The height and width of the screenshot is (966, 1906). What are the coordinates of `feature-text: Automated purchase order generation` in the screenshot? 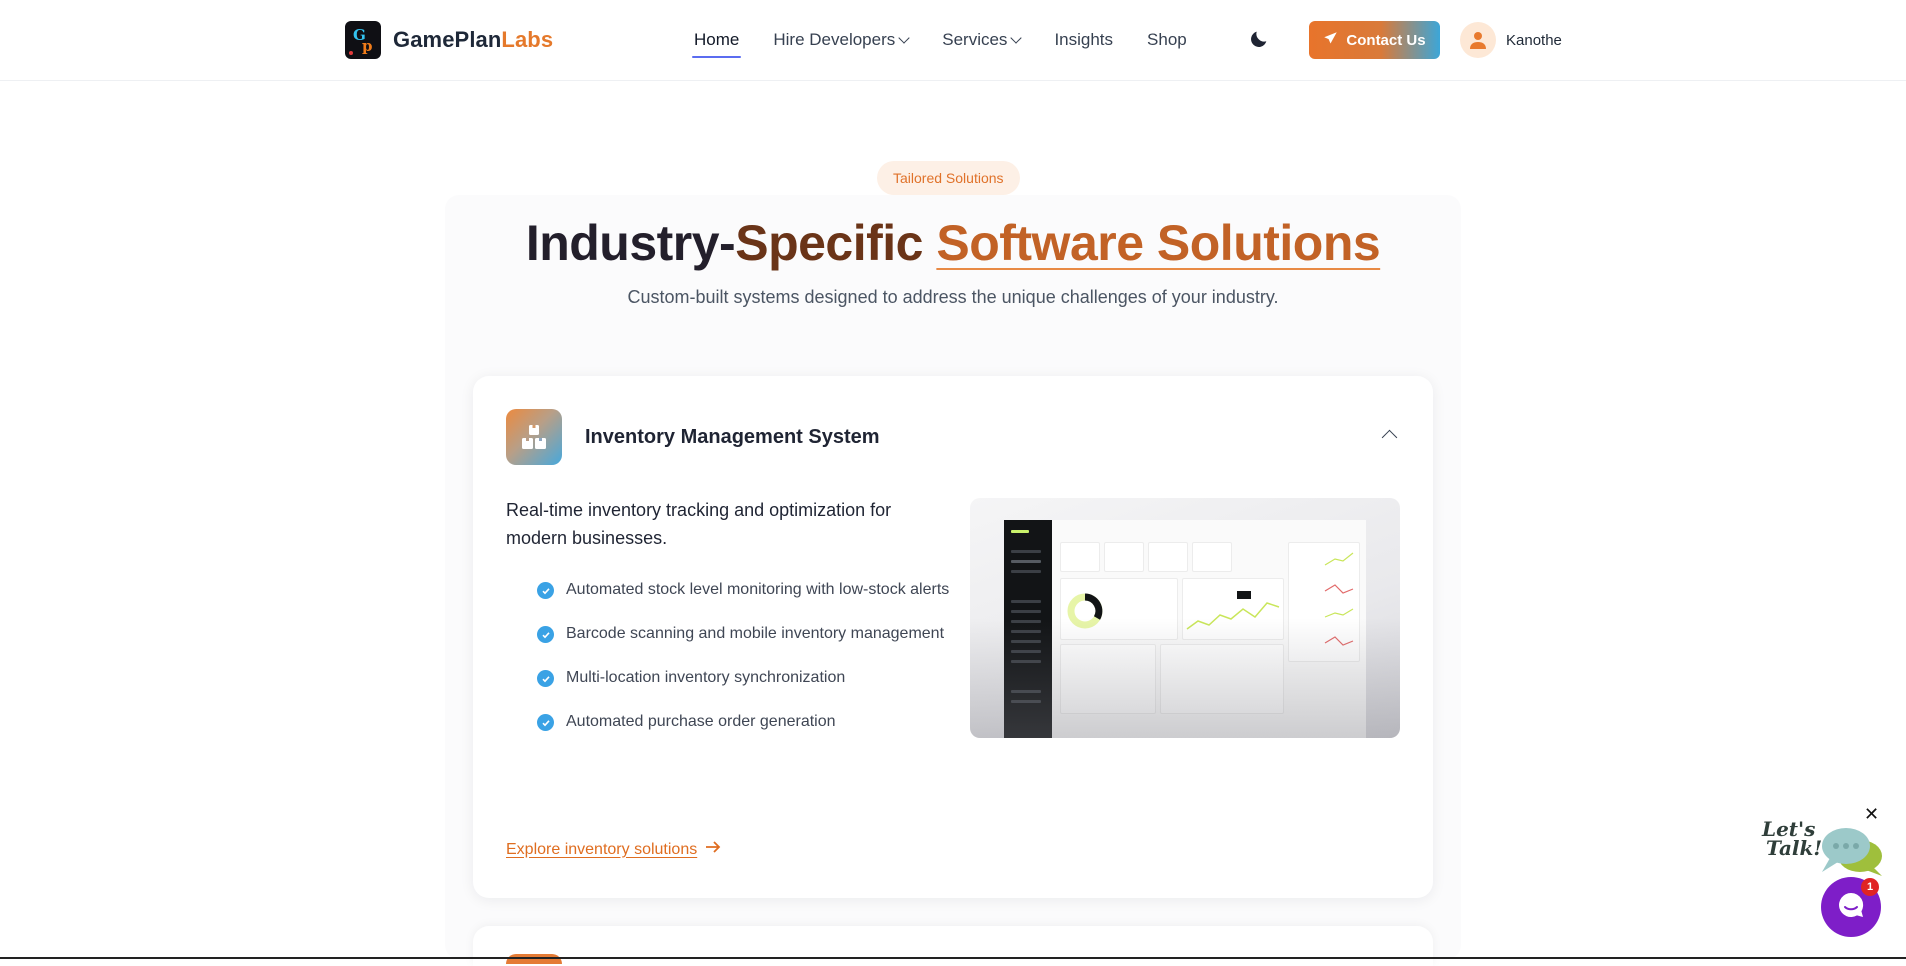 It's located at (701, 721).